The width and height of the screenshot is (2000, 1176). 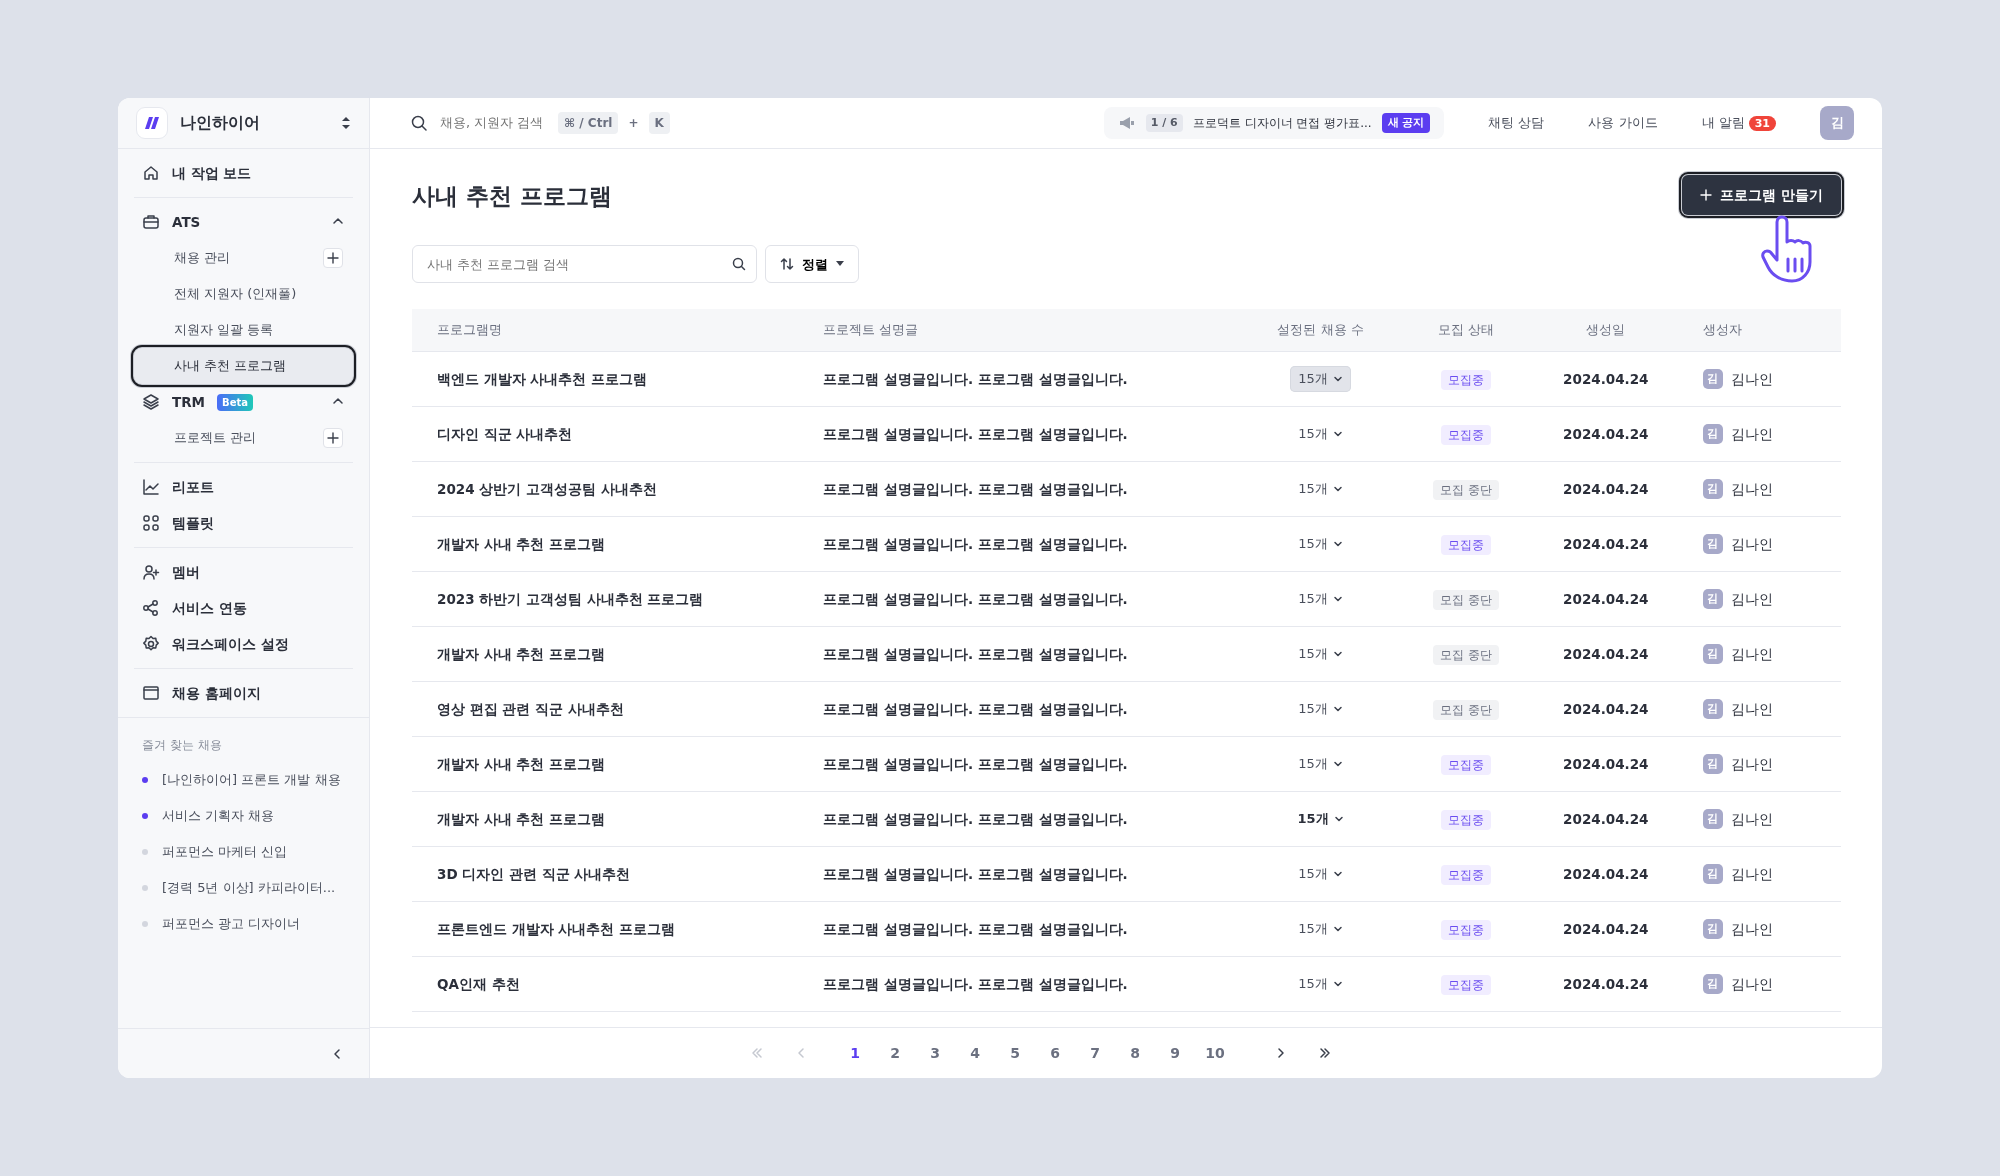 I want to click on program-search-field: 사내 추천 프로그램 검색, so click(x=584, y=264).